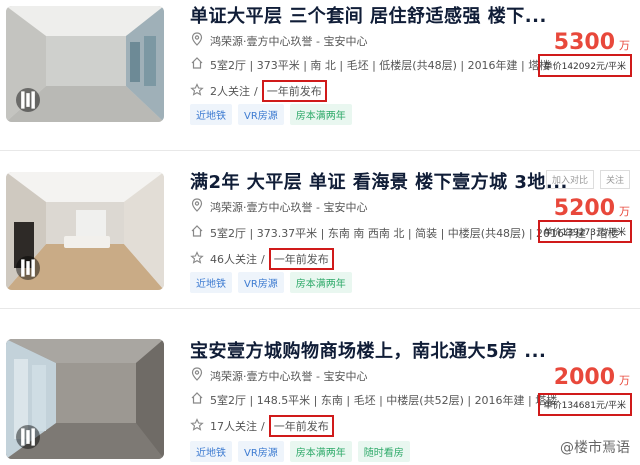 The image size is (640, 465). Describe the element at coordinates (584, 231) in the screenshot. I see `unit-price: 单价139273元/平米` at that location.